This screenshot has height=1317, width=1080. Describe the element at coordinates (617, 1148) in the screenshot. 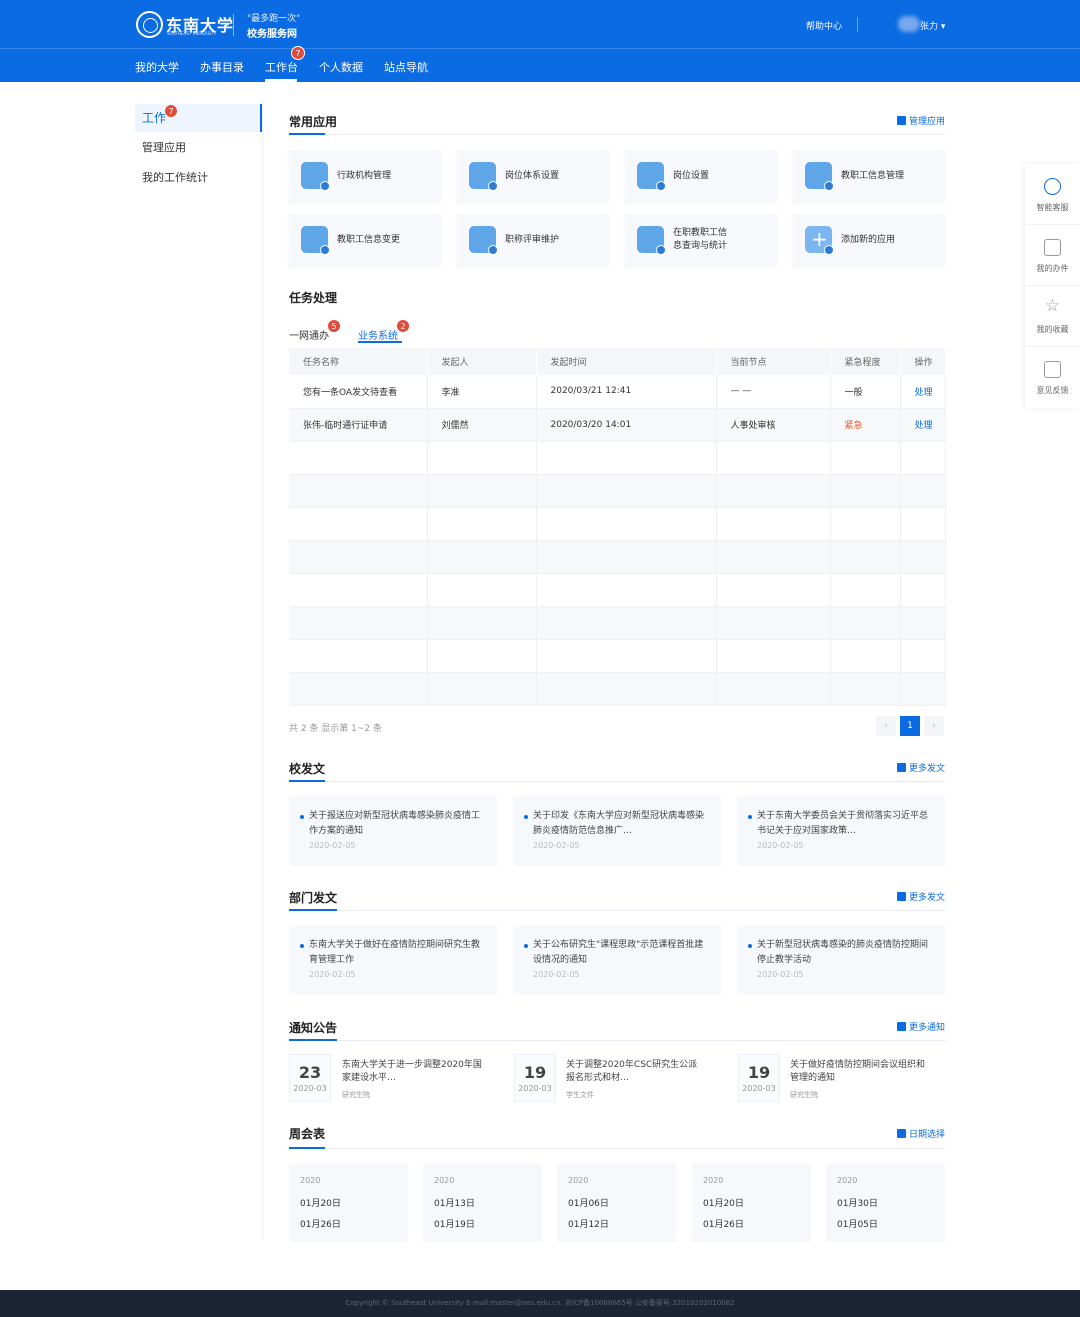

I see `section-divider` at that location.